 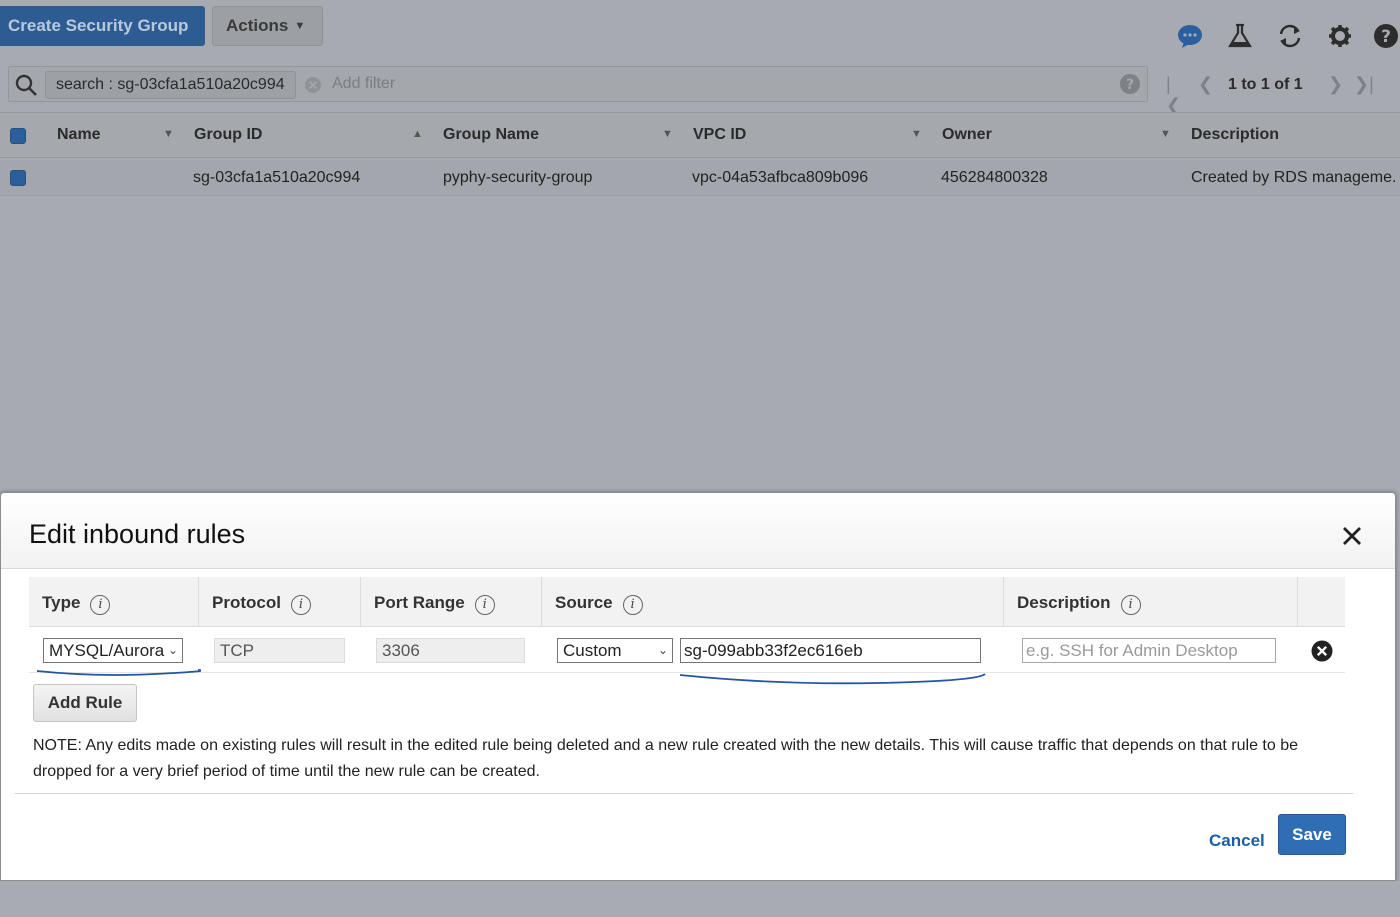 What do you see at coordinates (419, 602) in the screenshot?
I see `column-header-port-range-label: Port Range` at bounding box center [419, 602].